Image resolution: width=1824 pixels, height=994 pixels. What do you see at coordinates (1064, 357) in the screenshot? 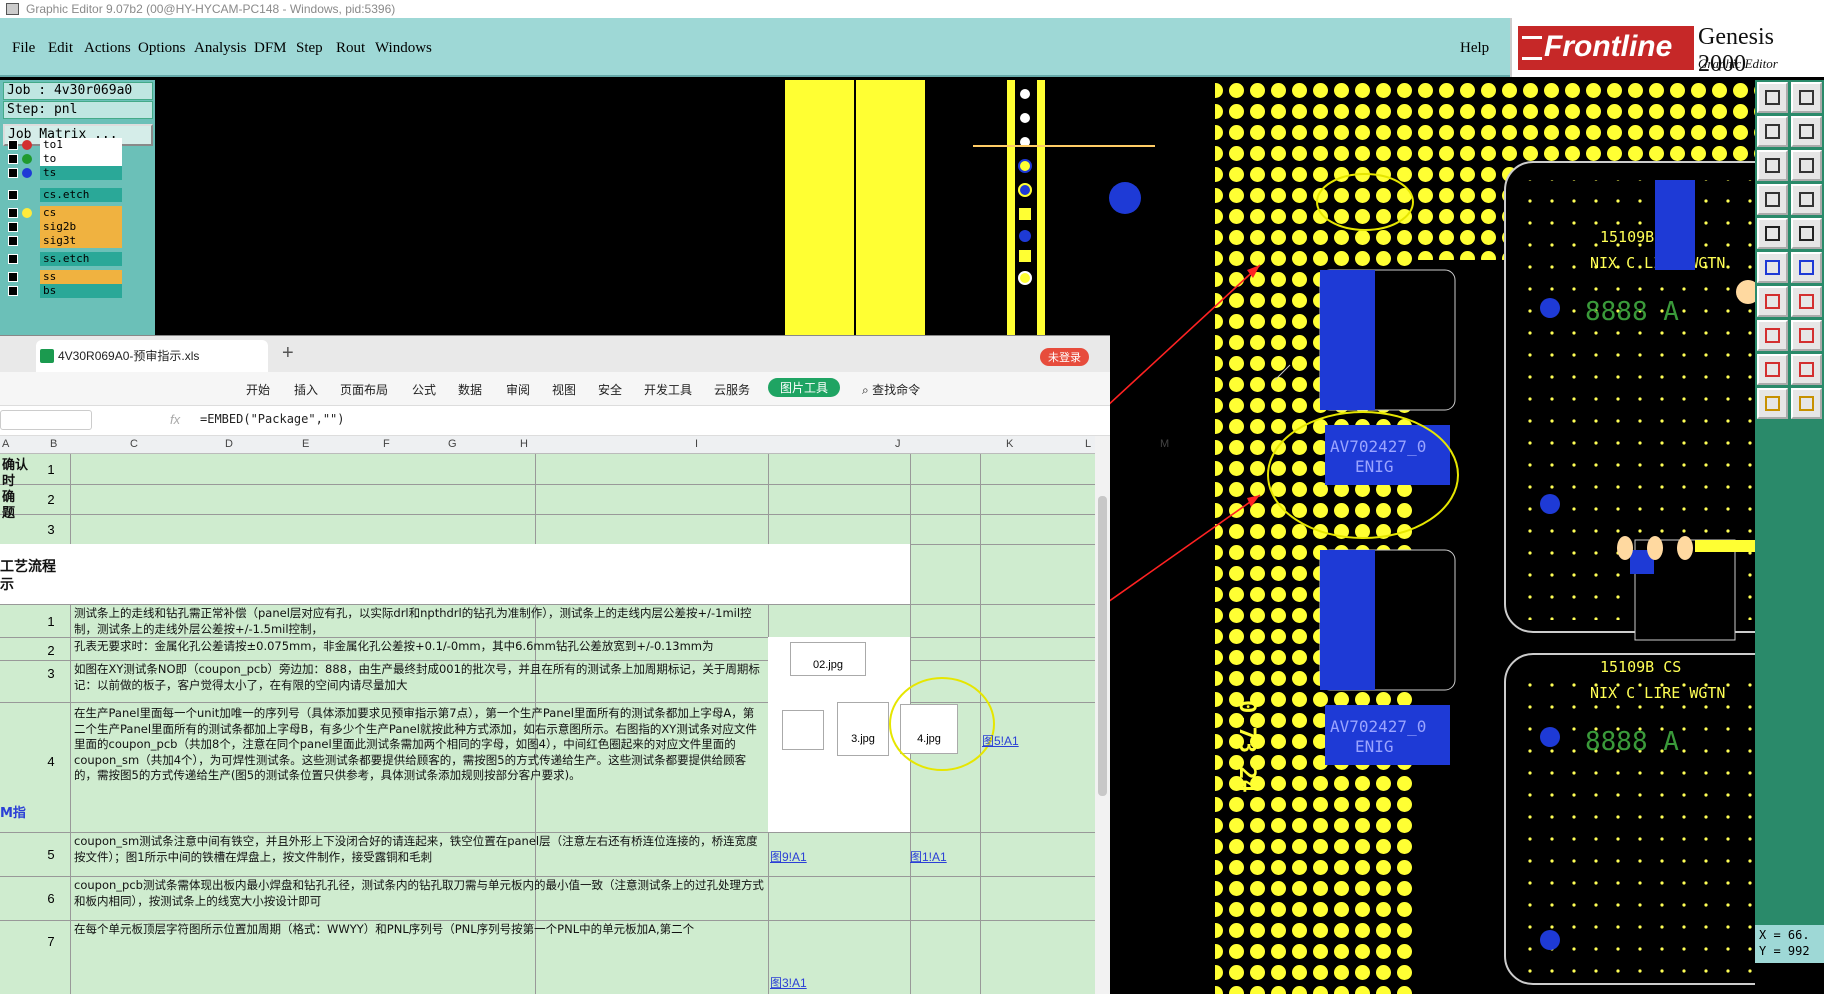
I see `login-button: 未登录` at bounding box center [1064, 357].